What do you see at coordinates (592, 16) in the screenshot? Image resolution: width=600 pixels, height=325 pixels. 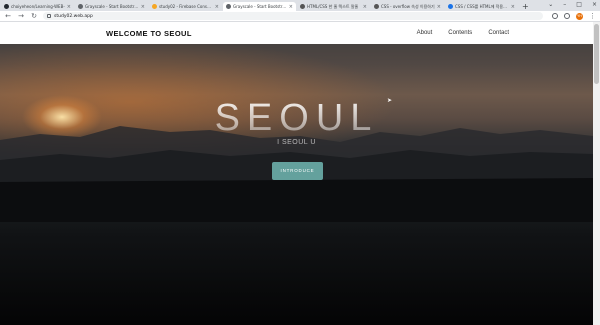 I see `menu-icon: ⋮` at bounding box center [592, 16].